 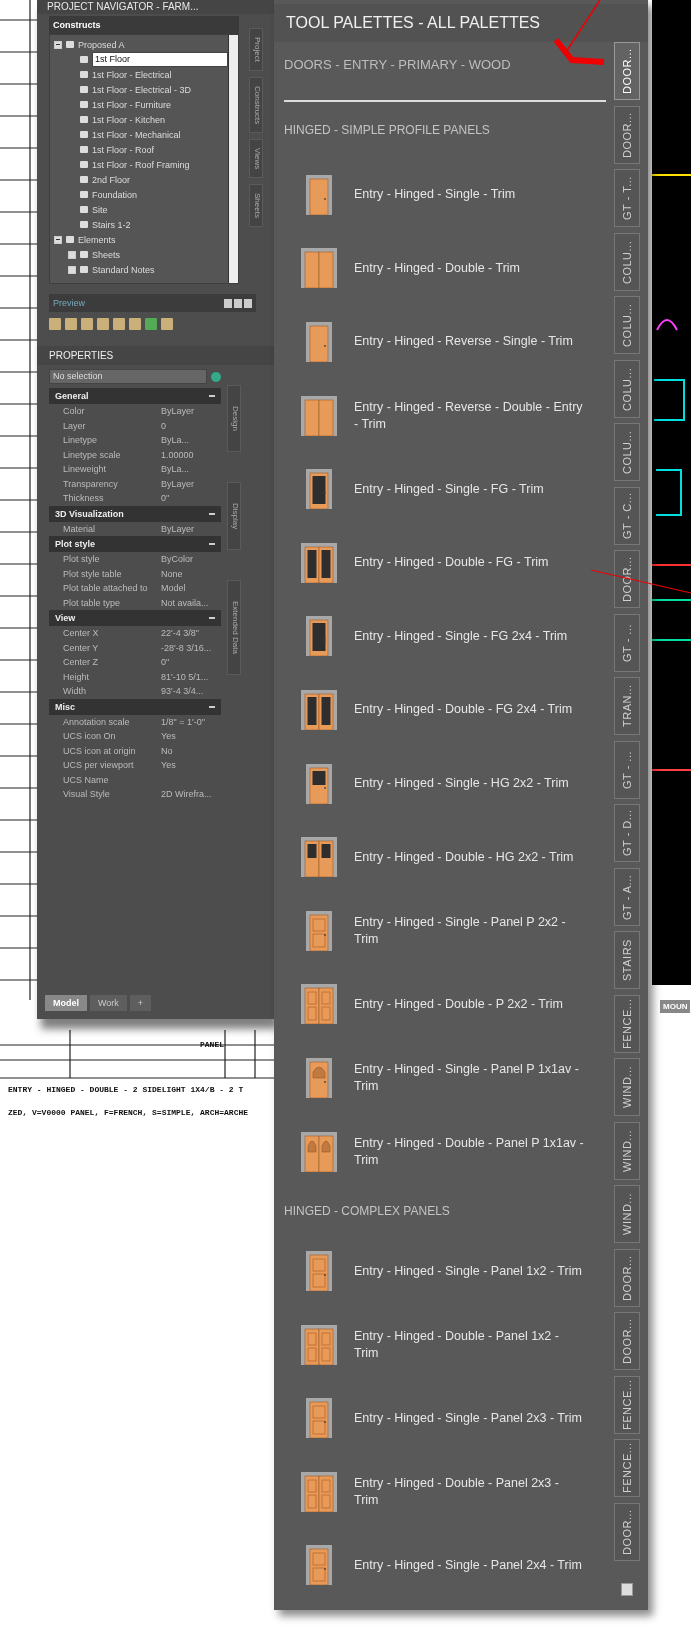 I want to click on property-value: 0", so click(x=165, y=498).